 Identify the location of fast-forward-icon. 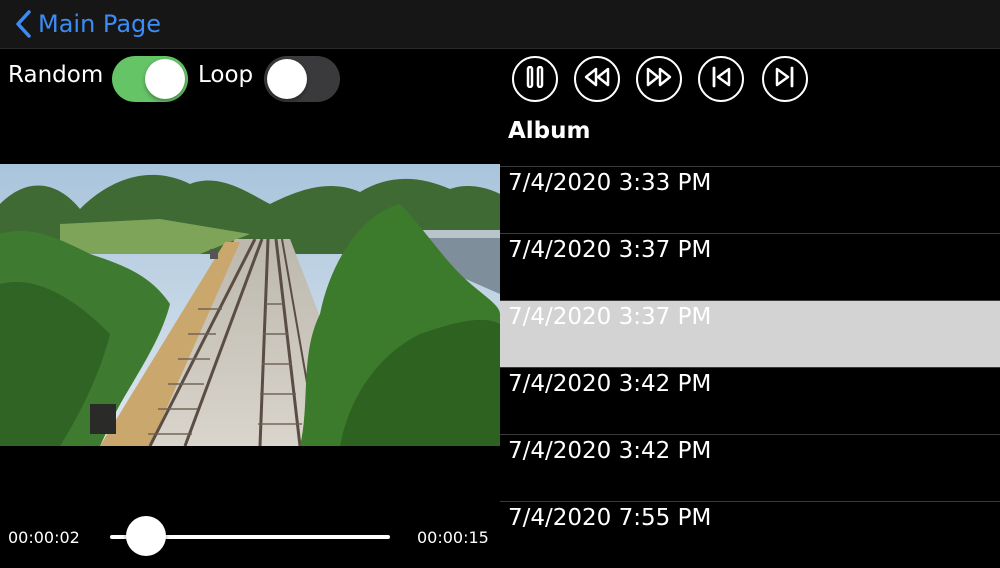
(659, 79).